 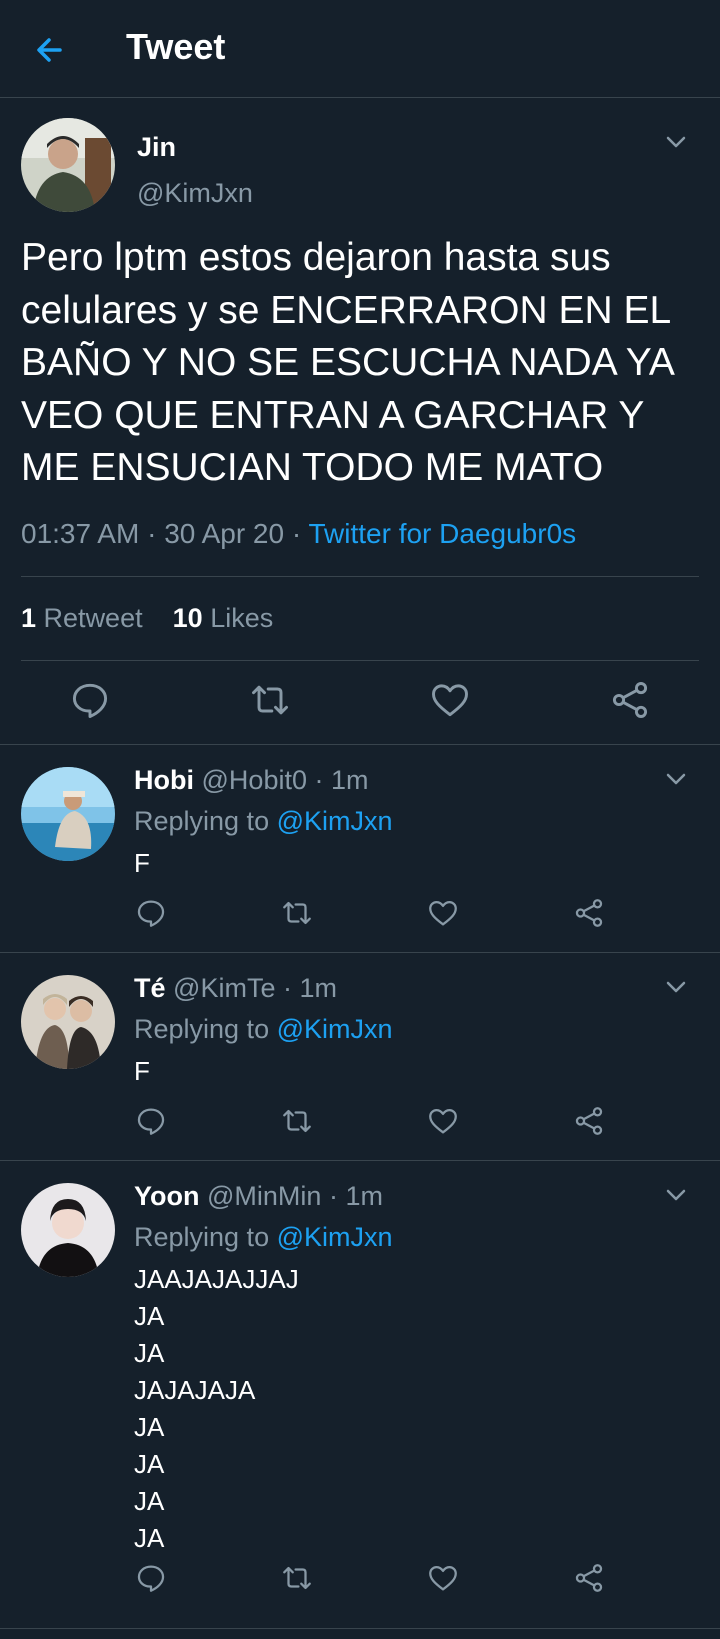 What do you see at coordinates (224, 533) in the screenshot?
I see `tweet-date: 30 Apr 20` at bounding box center [224, 533].